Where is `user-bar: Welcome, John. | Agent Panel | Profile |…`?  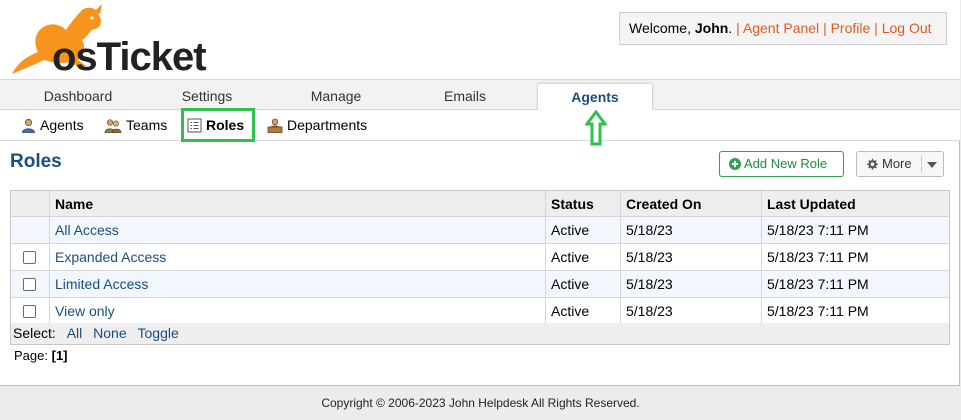 user-bar: Welcome, John. | Agent Panel | Profile |… is located at coordinates (783, 28).